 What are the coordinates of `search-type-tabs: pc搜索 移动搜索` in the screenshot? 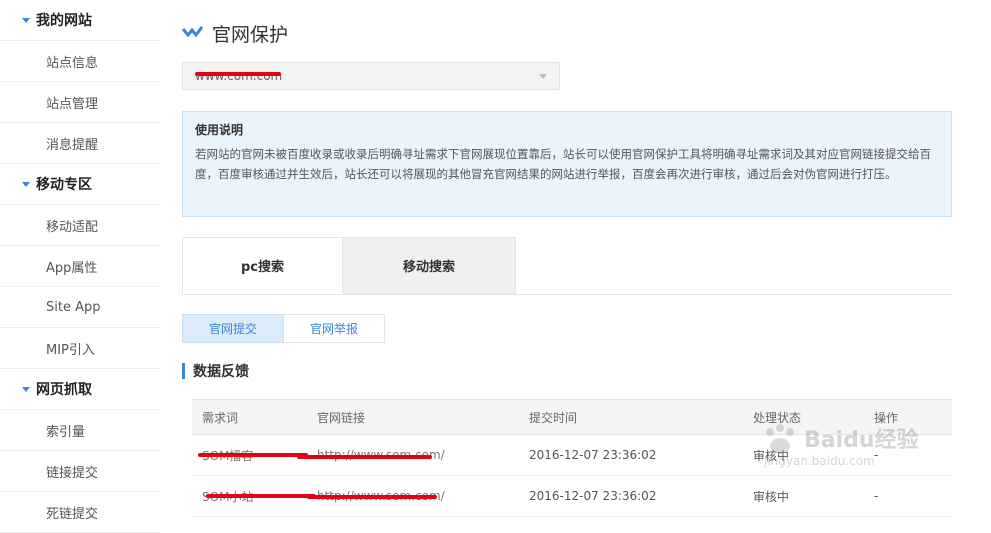 It's located at (567, 266).